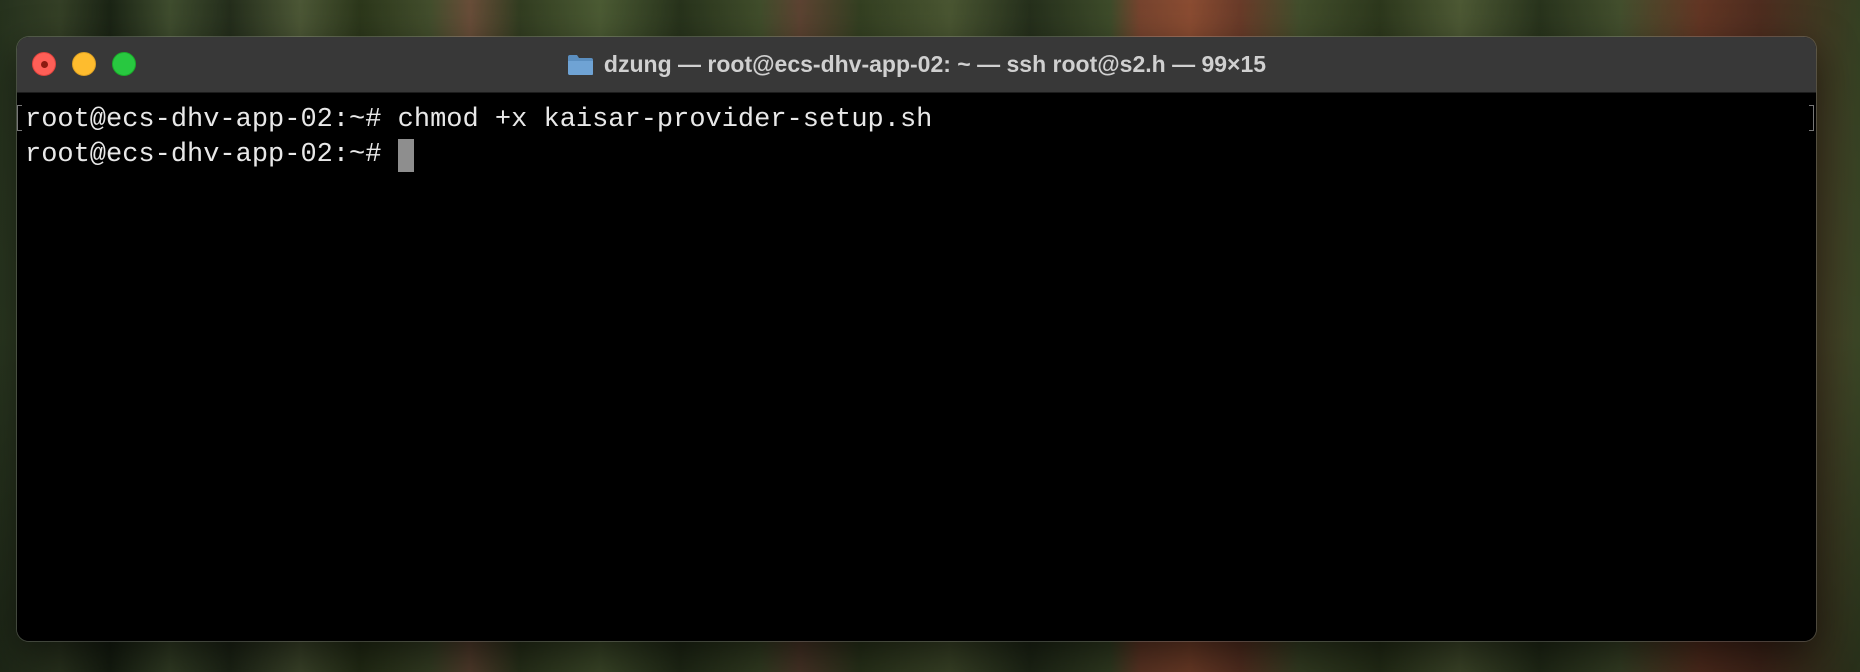 Image resolution: width=1860 pixels, height=672 pixels. What do you see at coordinates (19, 118) in the screenshot?
I see `selection-bracket-left` at bounding box center [19, 118].